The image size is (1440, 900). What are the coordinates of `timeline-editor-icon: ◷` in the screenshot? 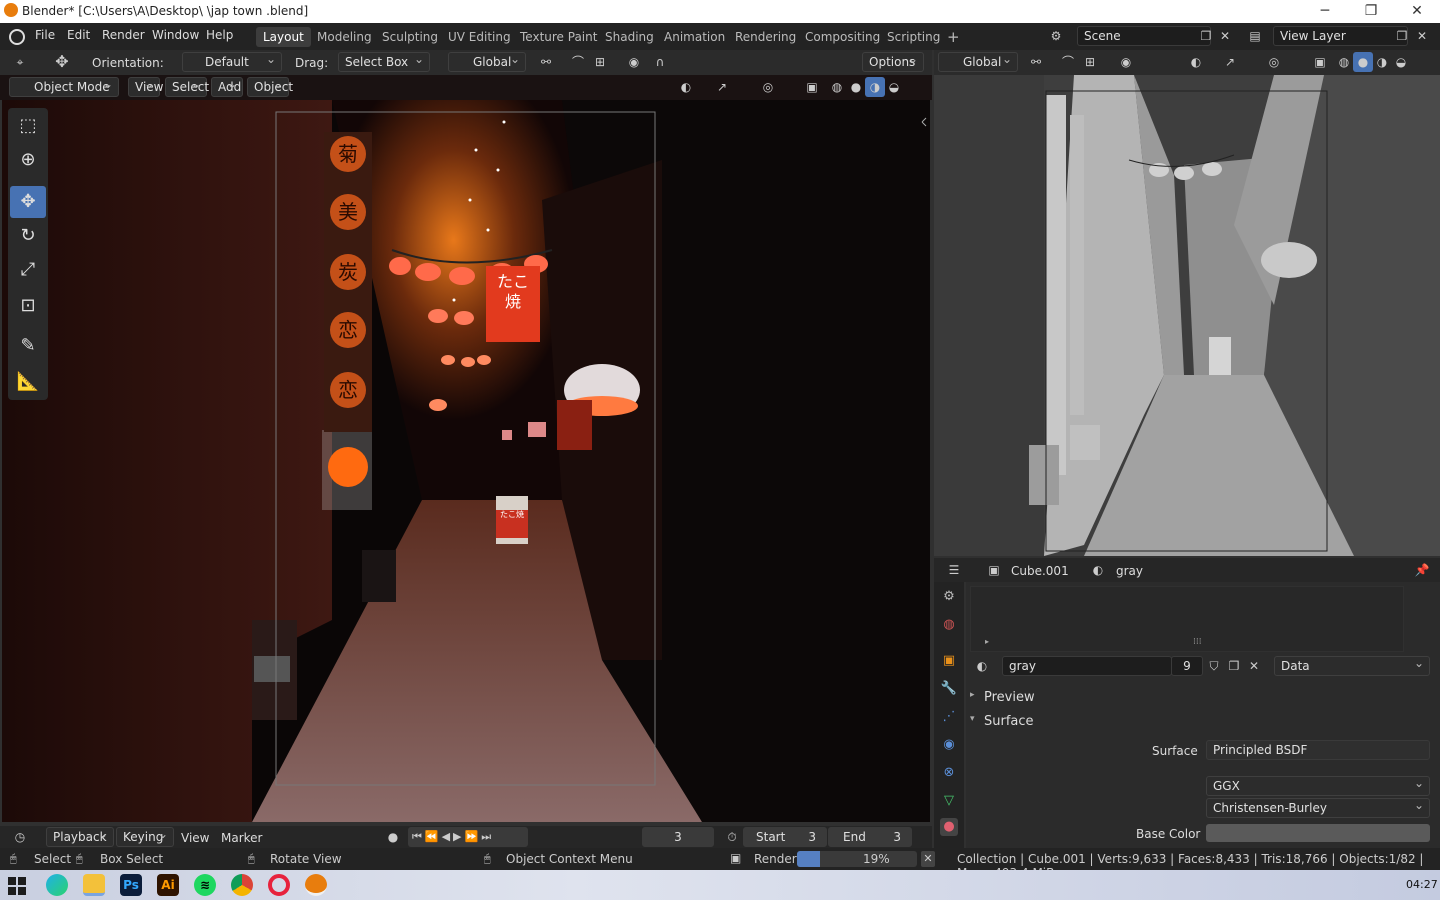 It's located at (20, 837).